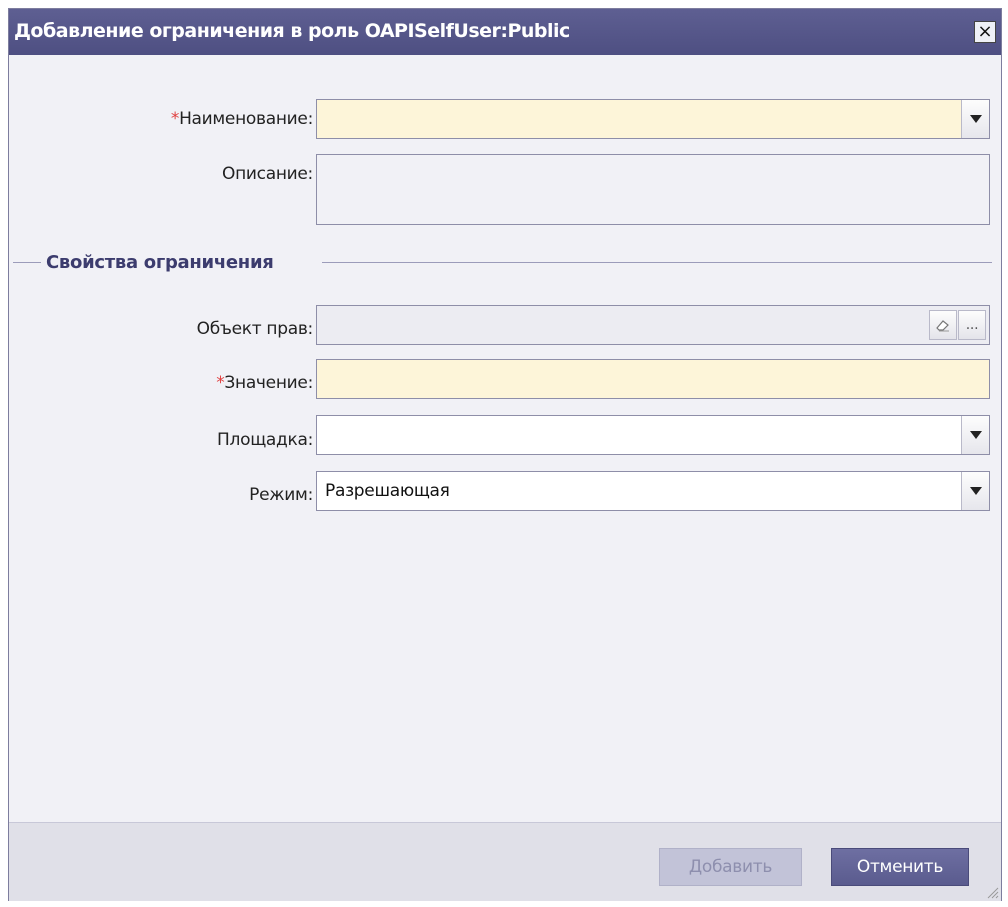 The width and height of the screenshot is (1008, 907). I want to click on mode-value: Разрешающая, so click(387, 491).